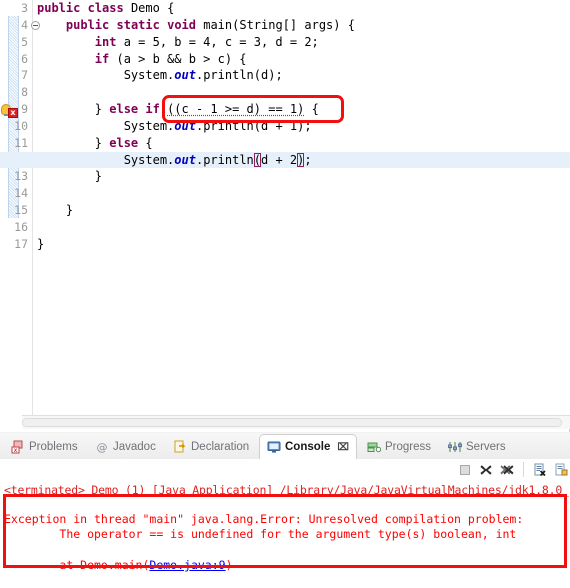 Image resolution: width=570 pixels, height=588 pixels. I want to click on line-number: 6, so click(24, 58).